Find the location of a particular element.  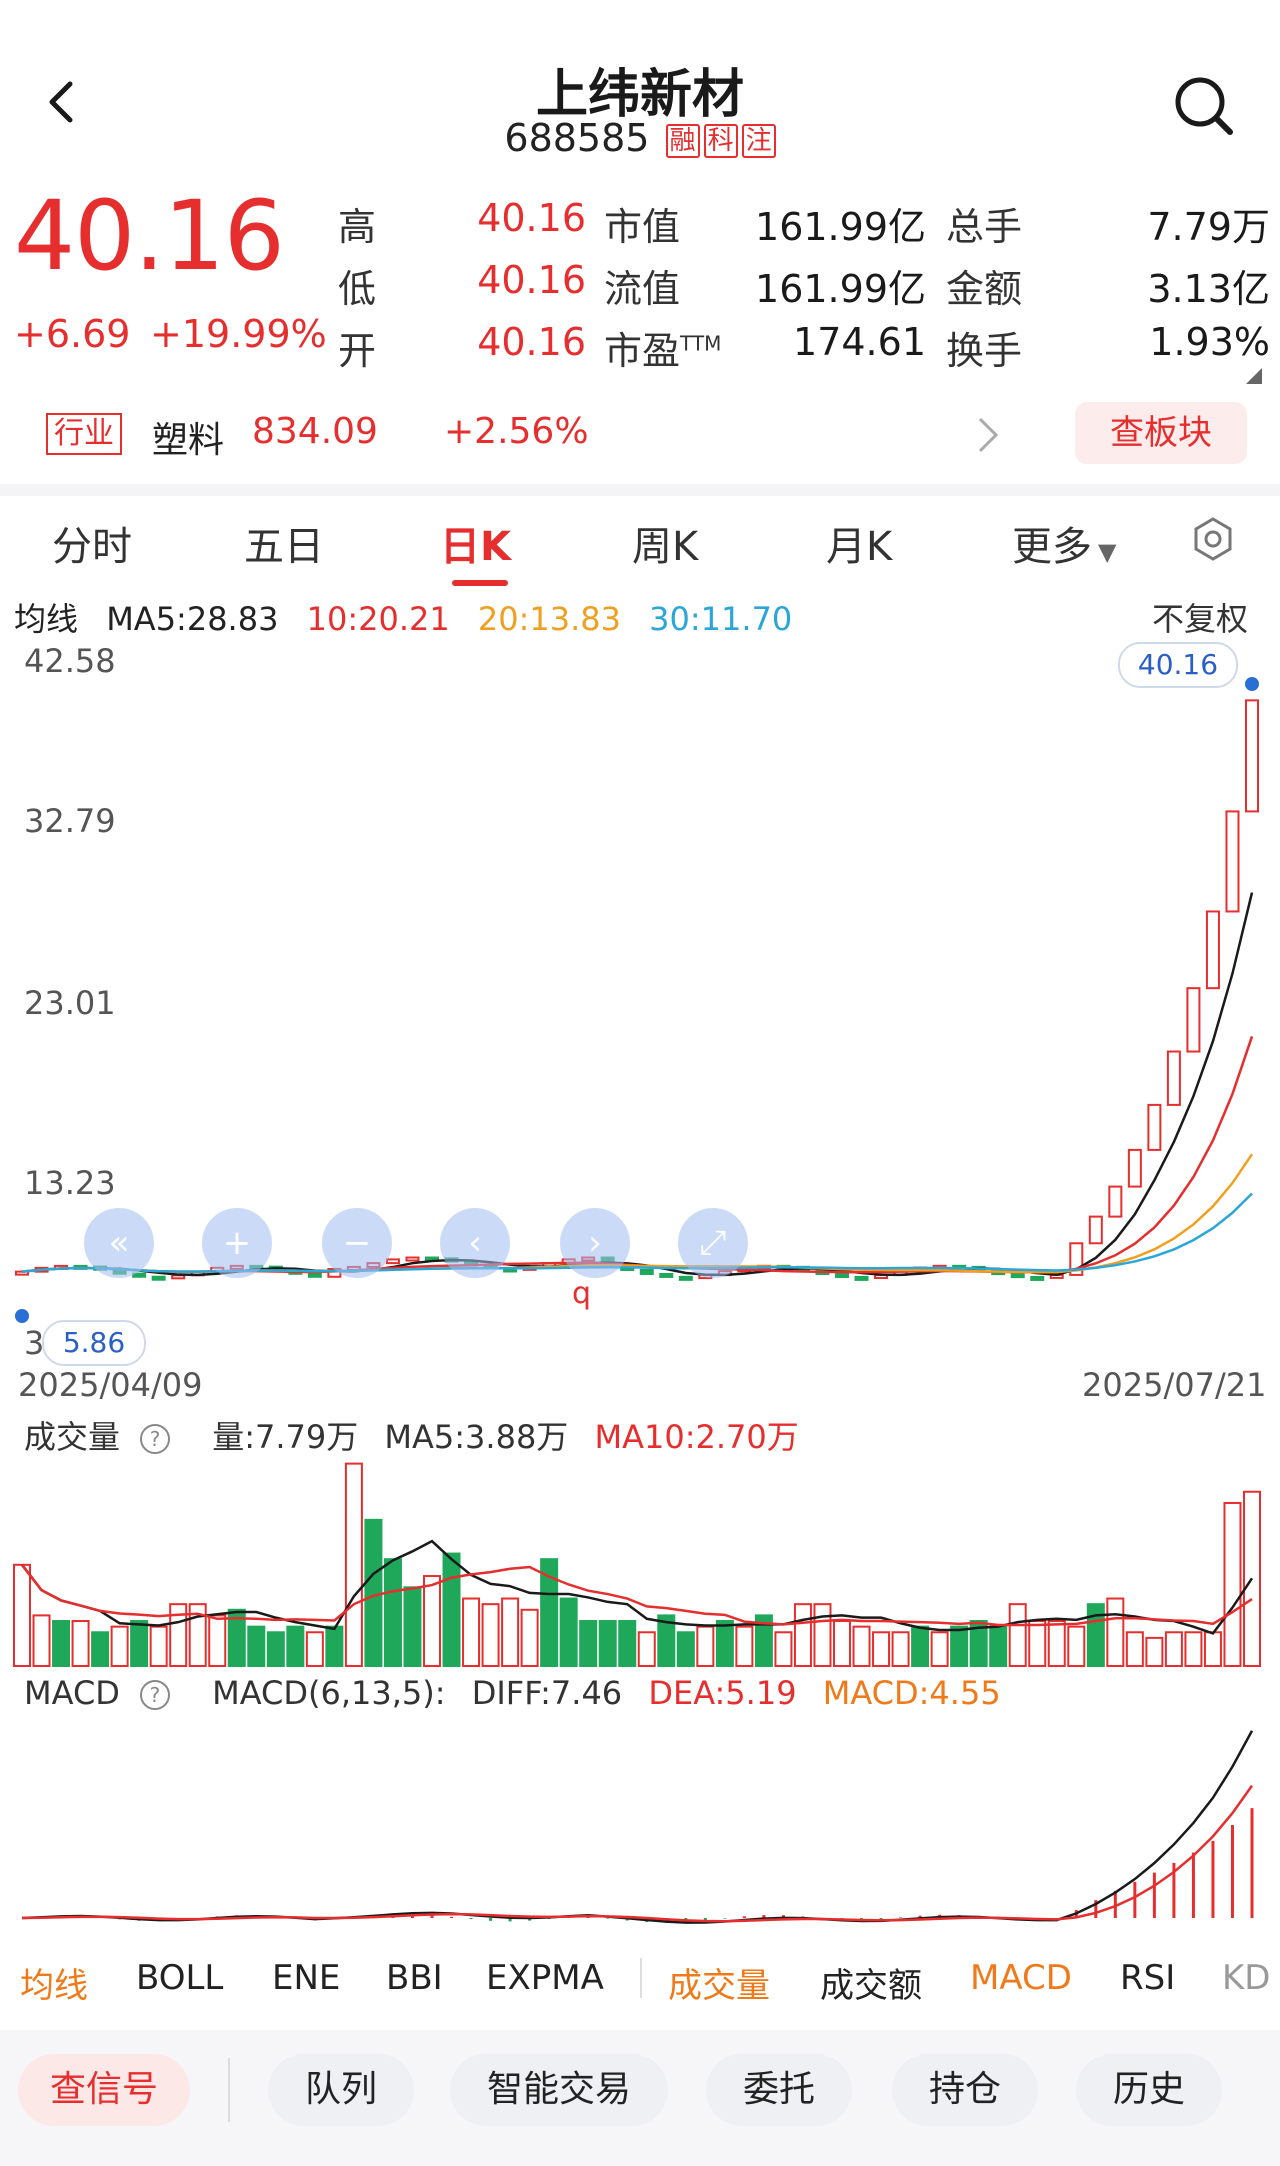

fullscreen-button: ⤢ is located at coordinates (713, 1243).